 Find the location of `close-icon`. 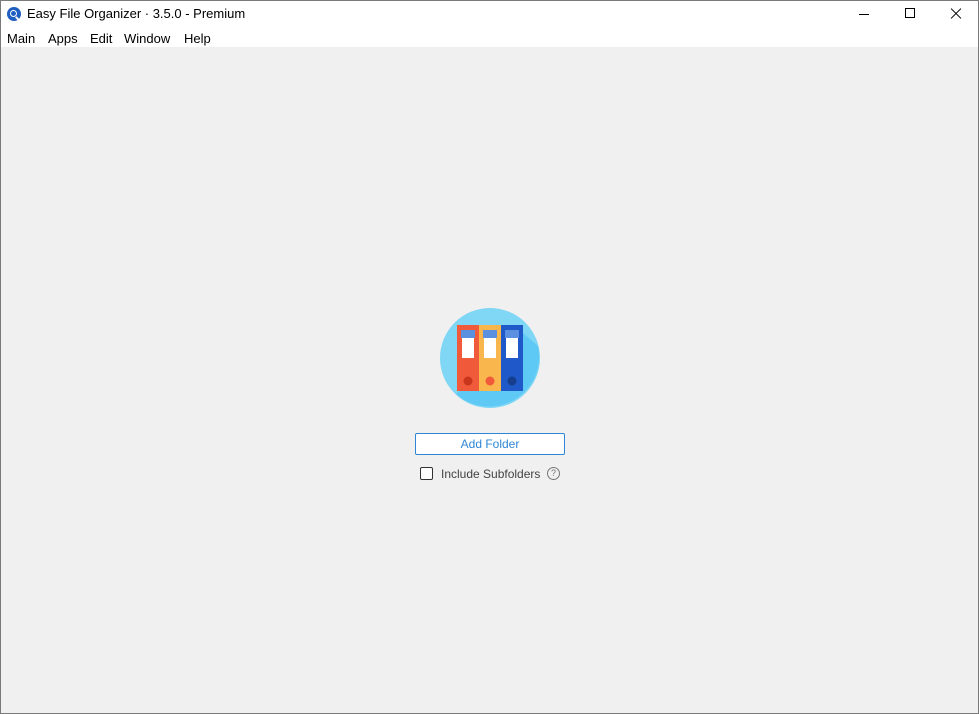

close-icon is located at coordinates (956, 14).